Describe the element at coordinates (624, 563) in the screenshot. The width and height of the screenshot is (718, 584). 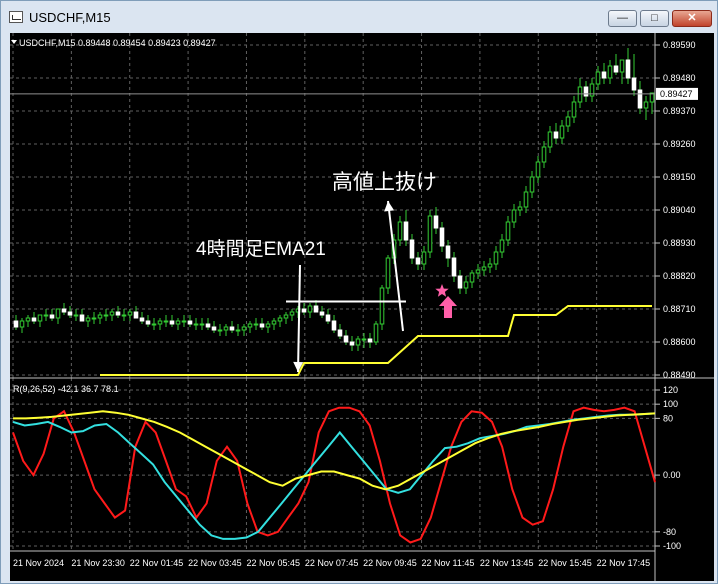
I see `time-tick-label: 22 Nov 17:45` at that location.